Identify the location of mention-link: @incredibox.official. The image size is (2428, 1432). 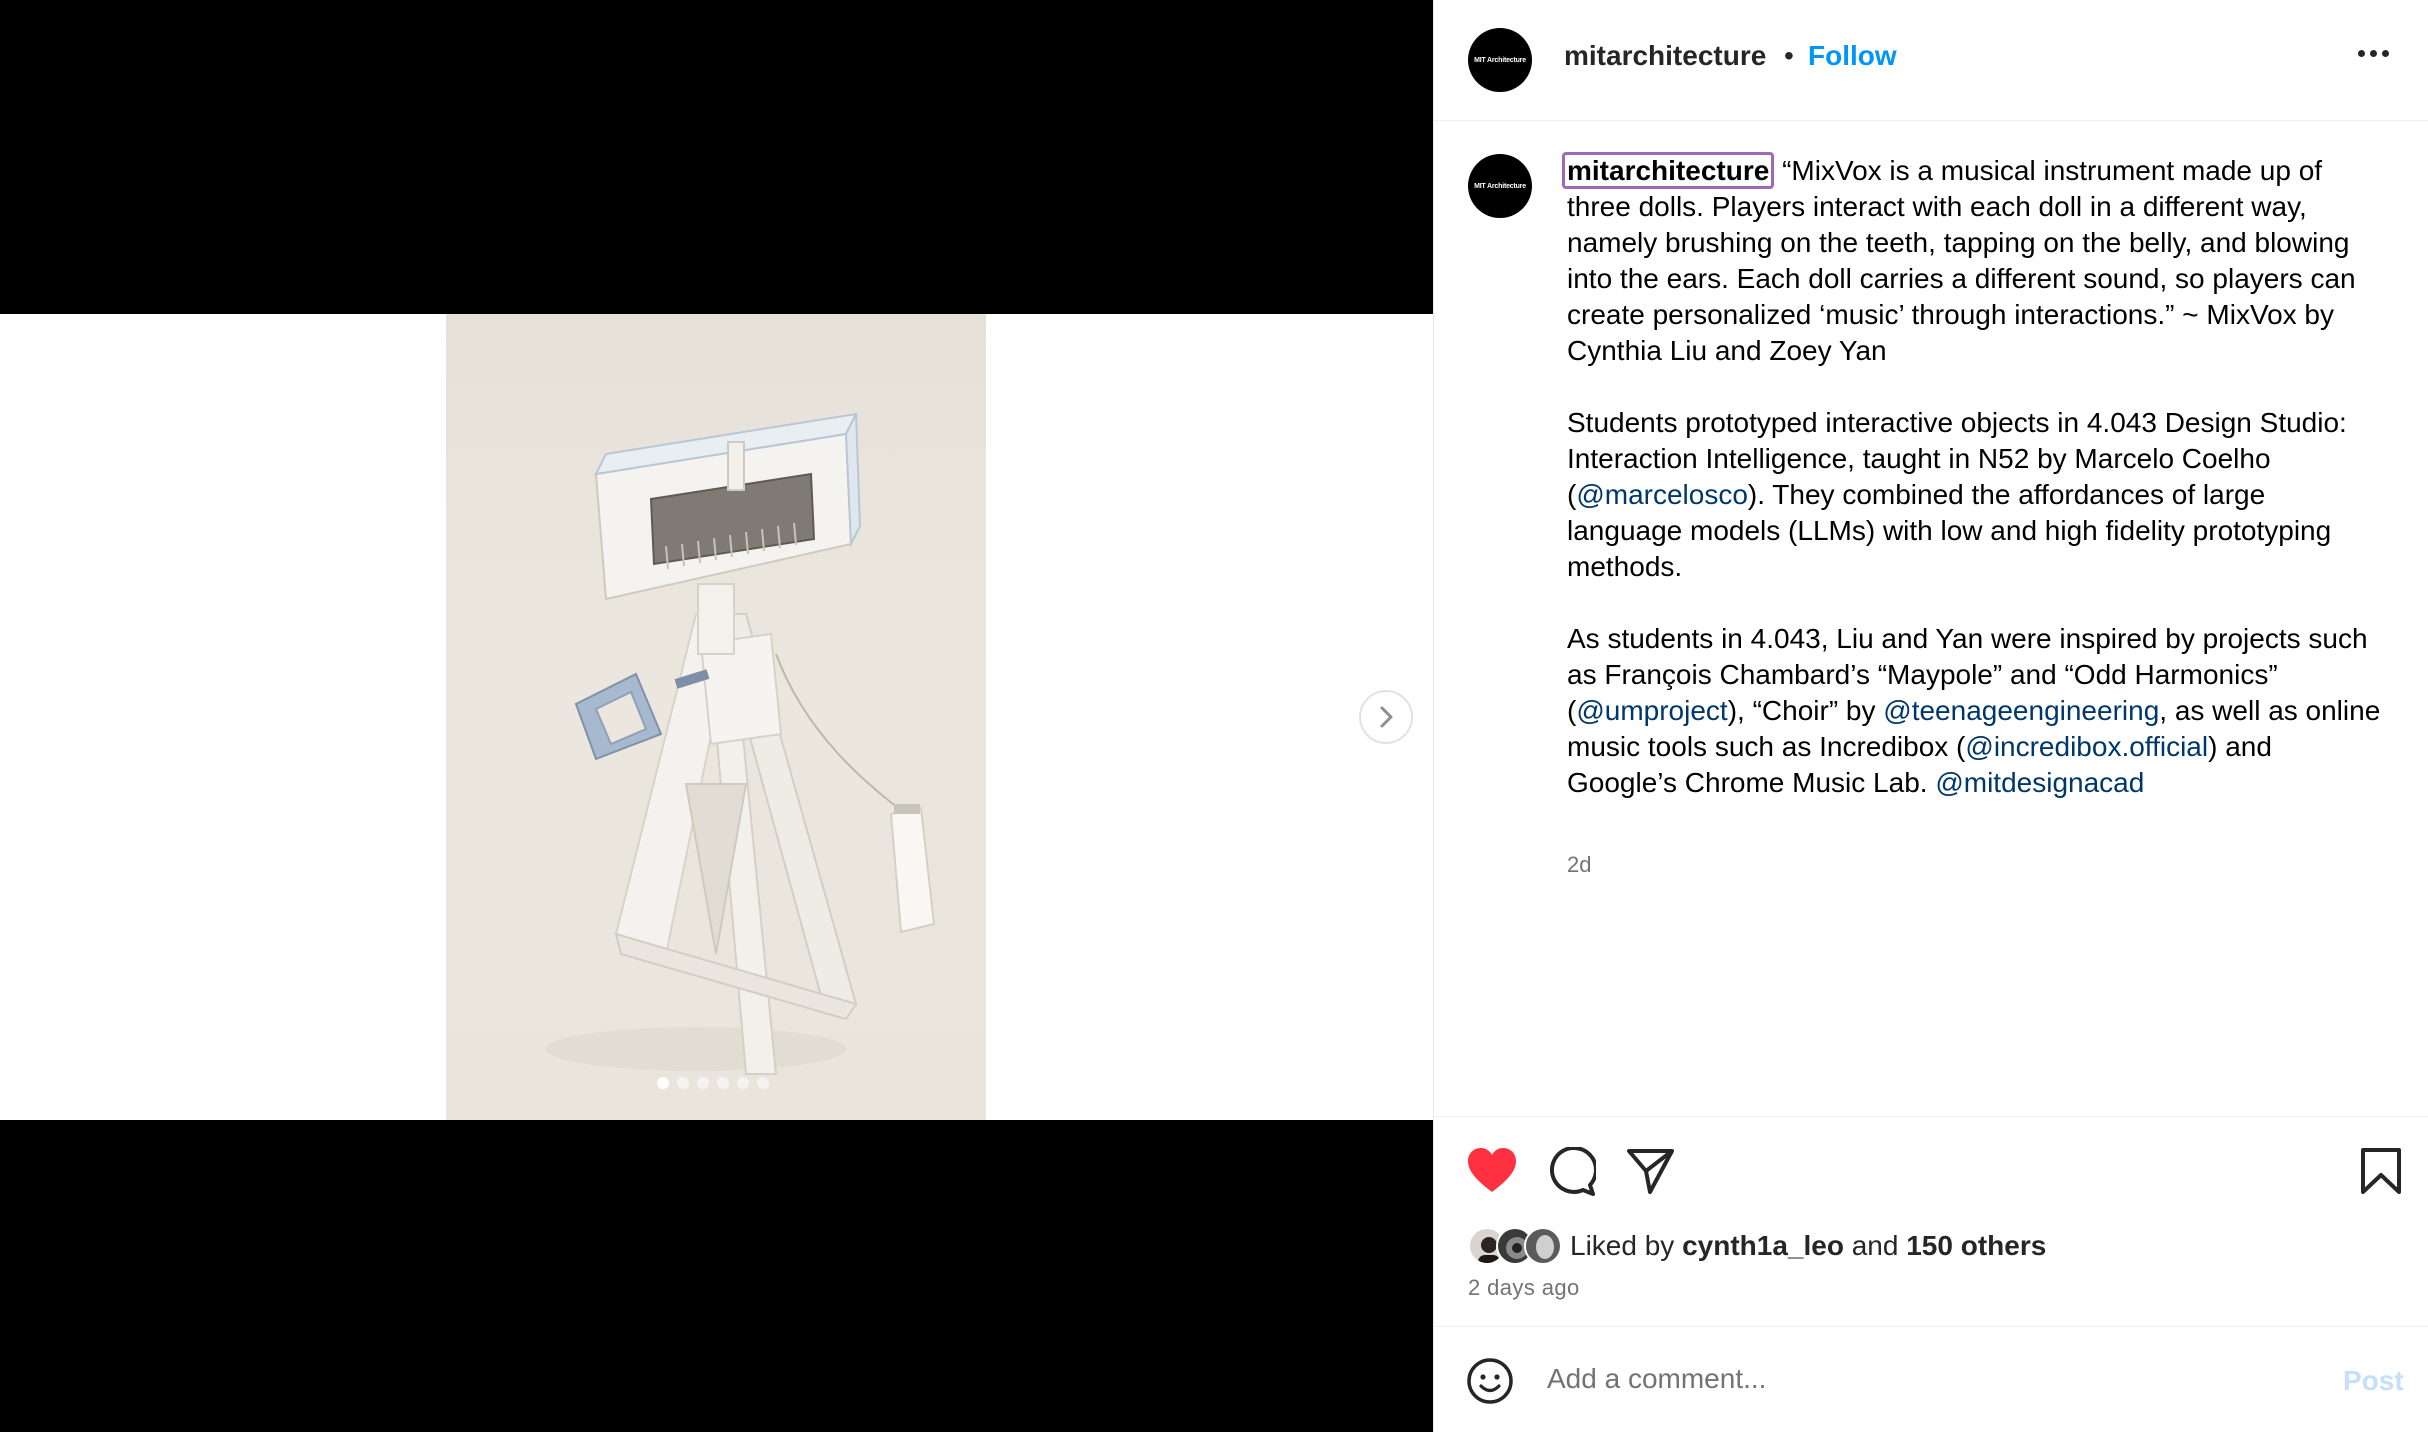
(2086, 746).